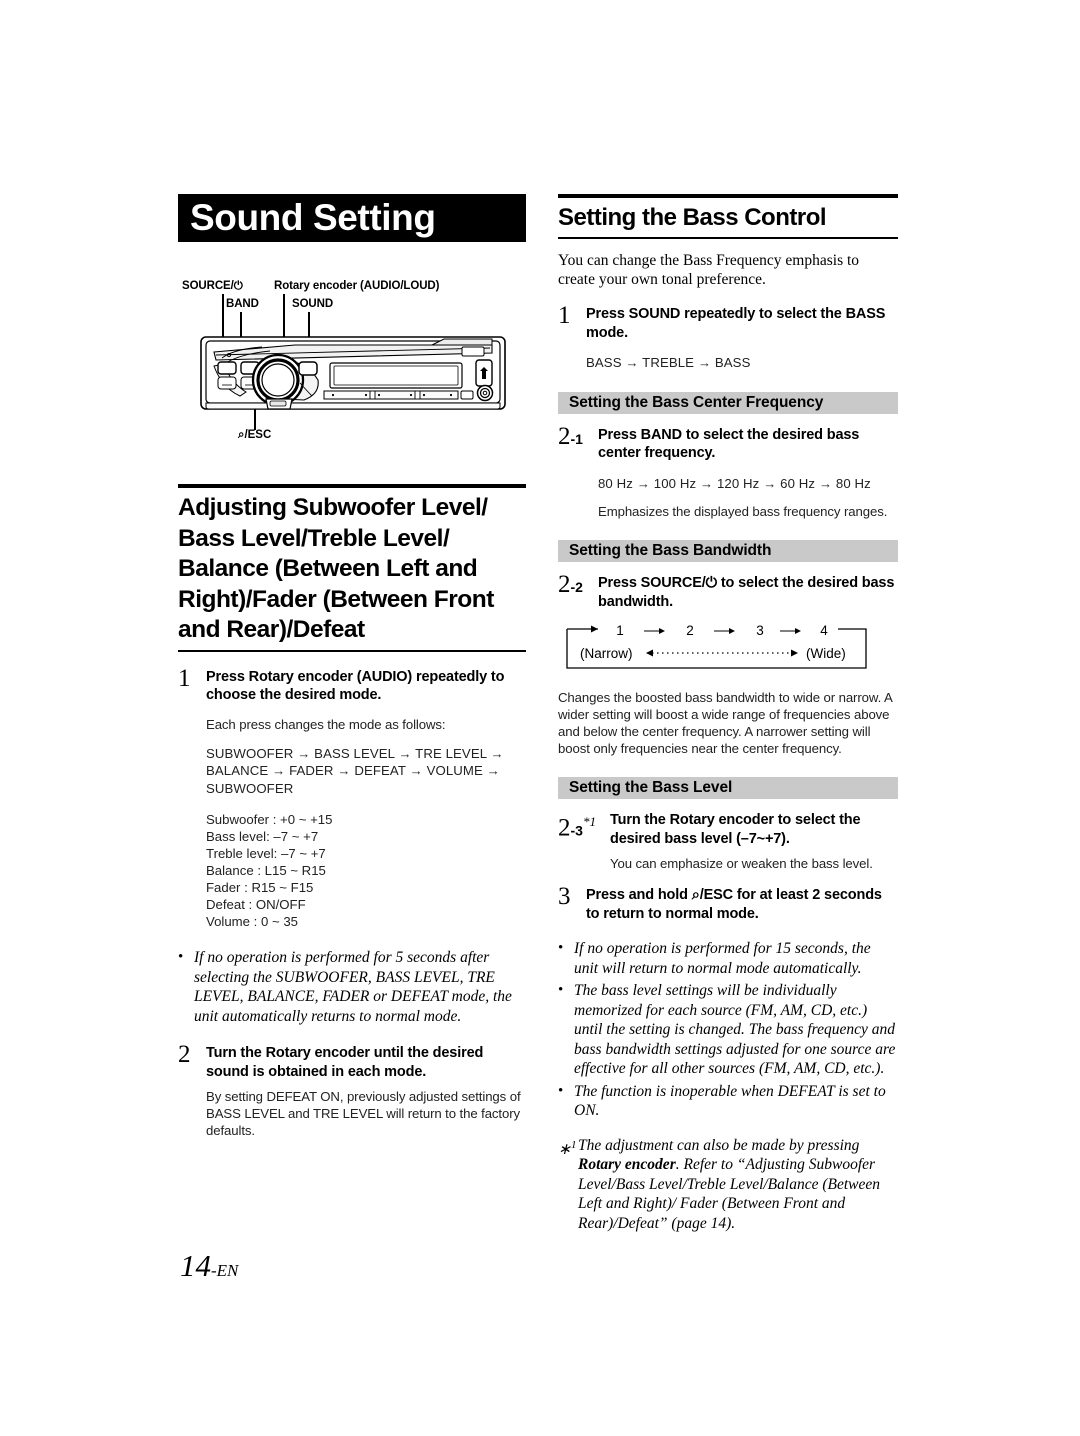  What do you see at coordinates (826, 653) in the screenshot?
I see `bandwidth-wide-label: (Wide)` at bounding box center [826, 653].